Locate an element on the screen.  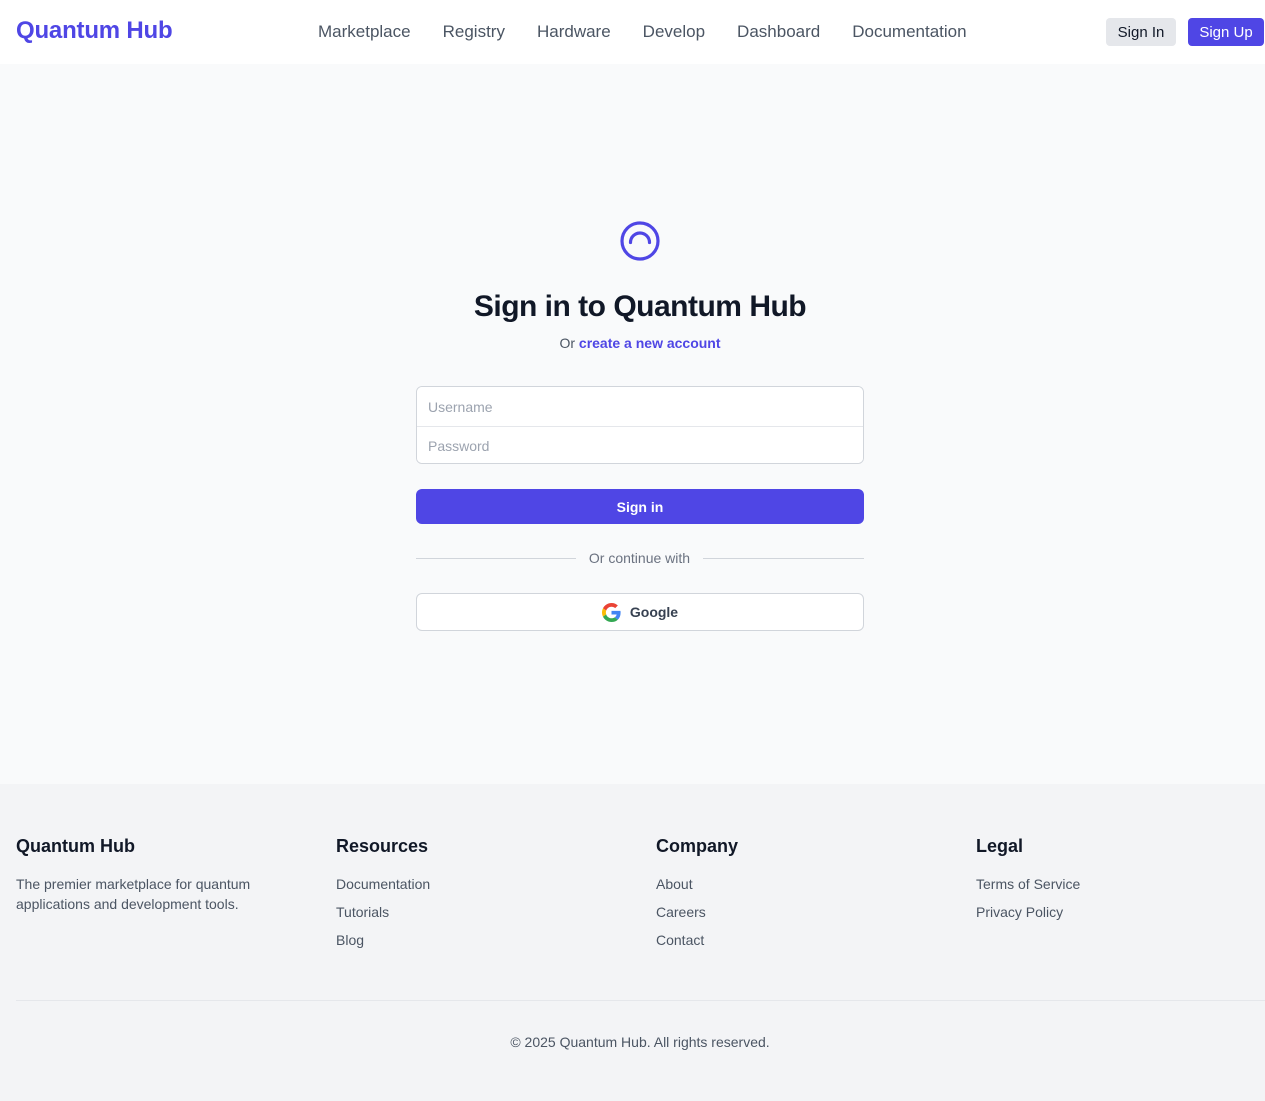
password-input is located at coordinates (640, 444).